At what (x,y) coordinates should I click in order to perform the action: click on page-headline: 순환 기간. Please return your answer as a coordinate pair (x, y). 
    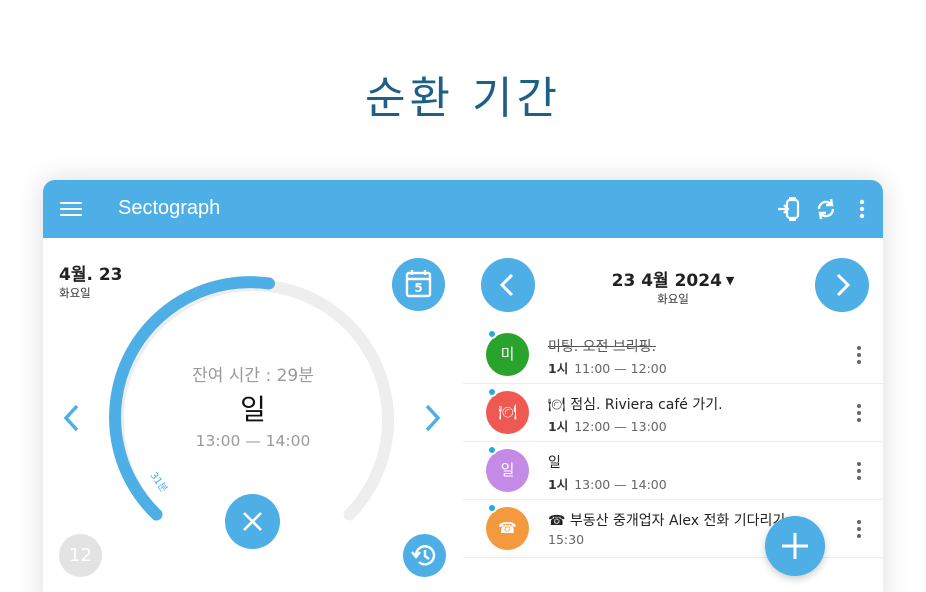
    Looking at the image, I should click on (463, 98).